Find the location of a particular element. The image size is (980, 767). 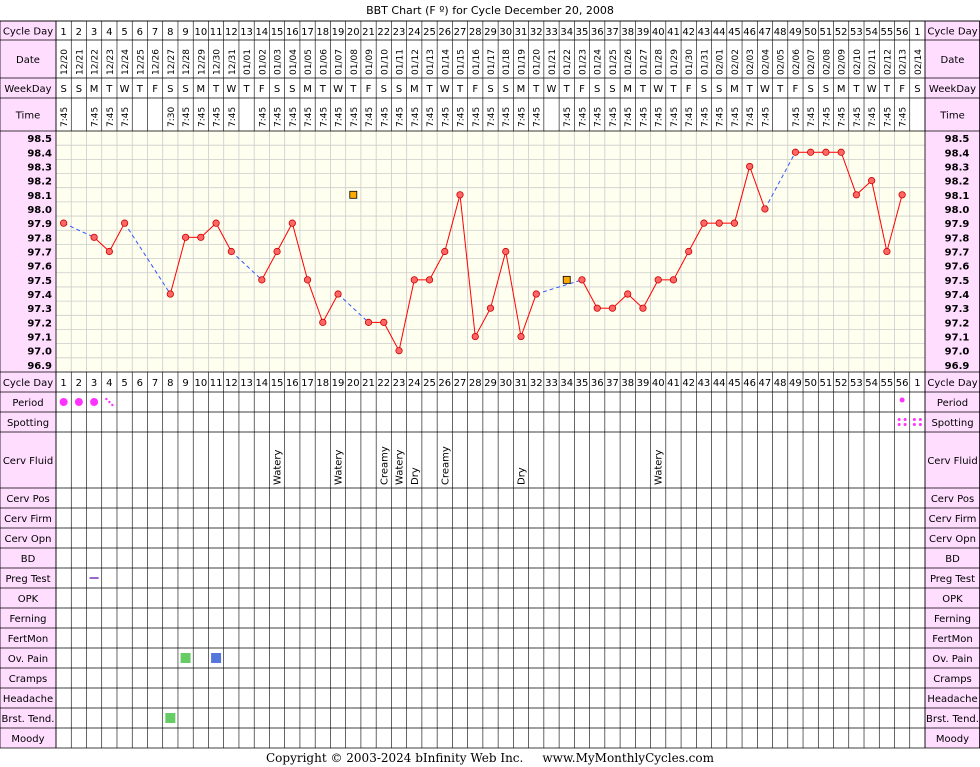

date-label: 01/21 is located at coordinates (553, 62).